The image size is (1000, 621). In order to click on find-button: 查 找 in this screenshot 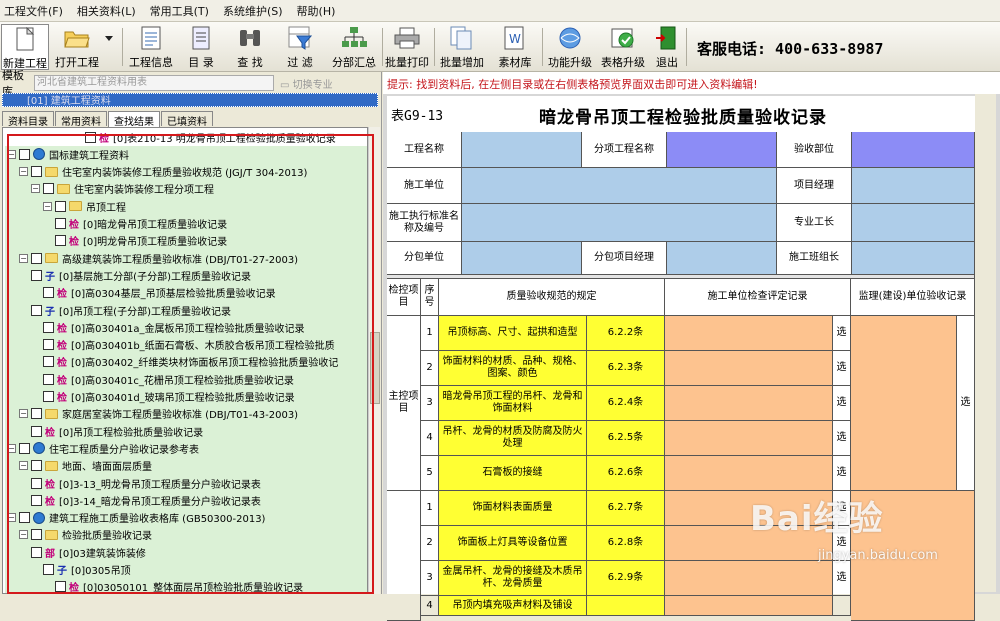, I will do `click(250, 47)`.